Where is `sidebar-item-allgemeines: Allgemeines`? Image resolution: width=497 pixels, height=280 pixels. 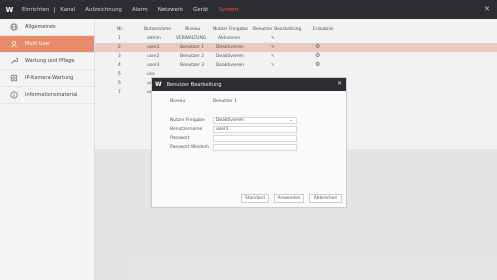 sidebar-item-allgemeines: Allgemeines is located at coordinates (47, 27).